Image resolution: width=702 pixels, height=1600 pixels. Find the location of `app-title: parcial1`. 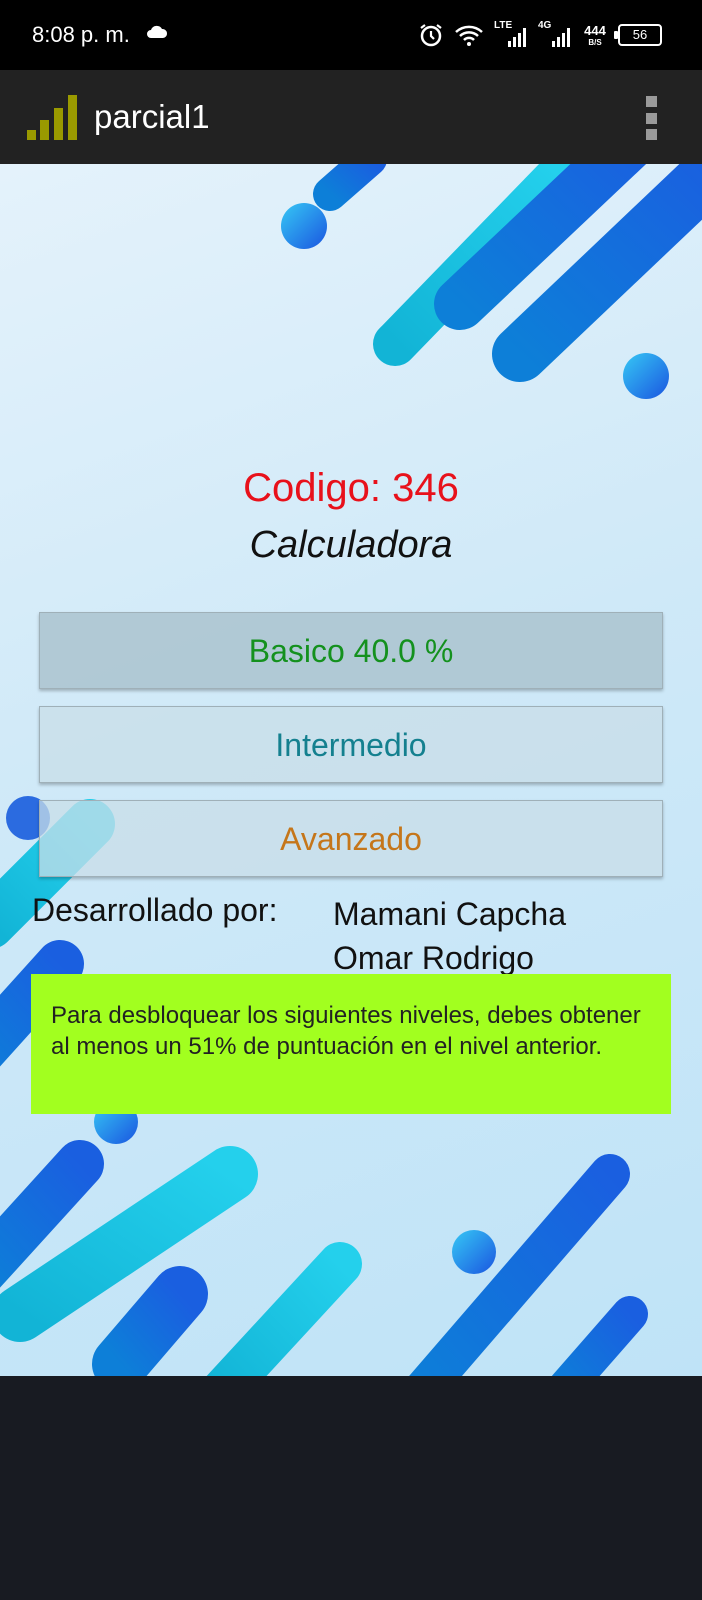

app-title: parcial1 is located at coordinates (152, 116).